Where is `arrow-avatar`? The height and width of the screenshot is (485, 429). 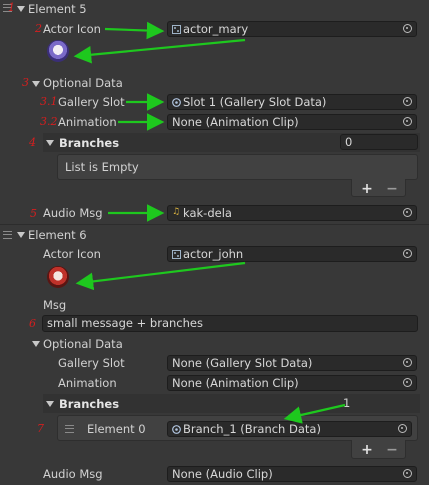 arrow-avatar is located at coordinates (159, 51).